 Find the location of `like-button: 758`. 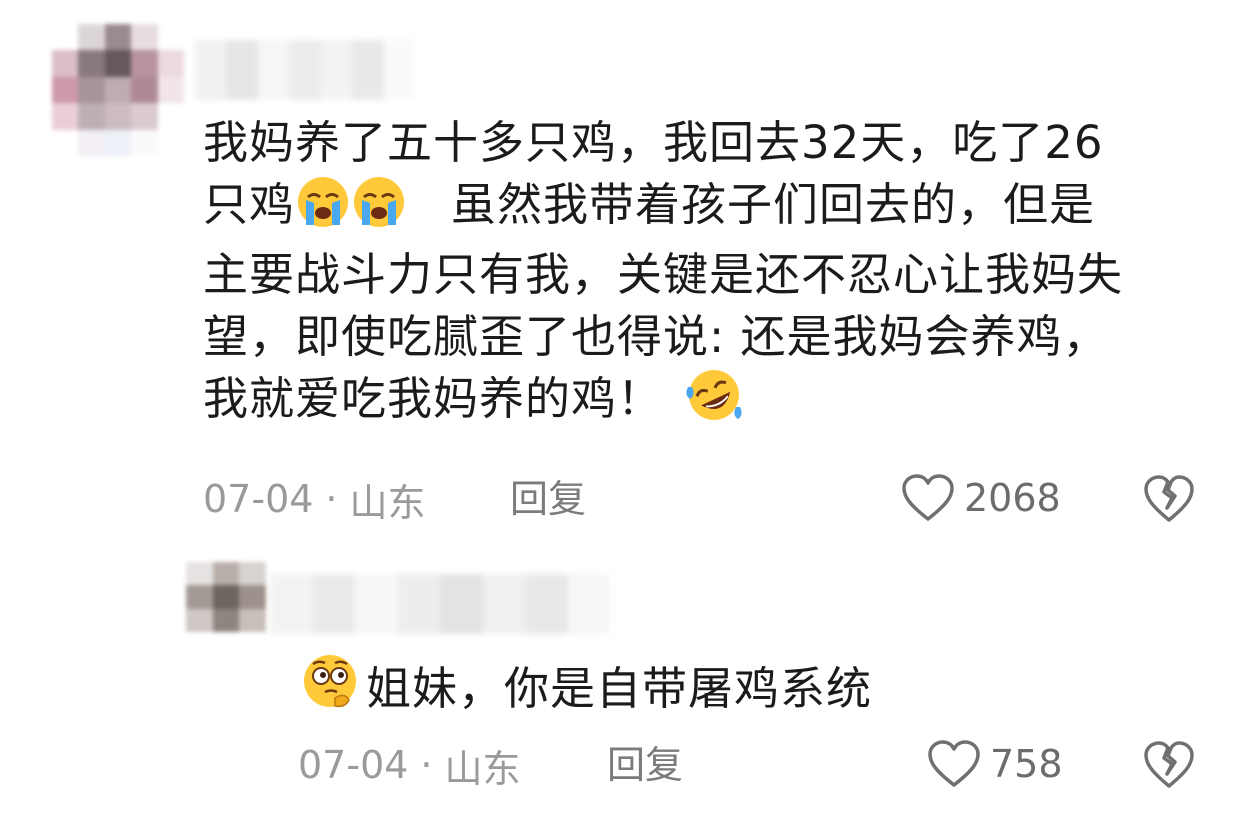

like-button: 758 is located at coordinates (994, 764).